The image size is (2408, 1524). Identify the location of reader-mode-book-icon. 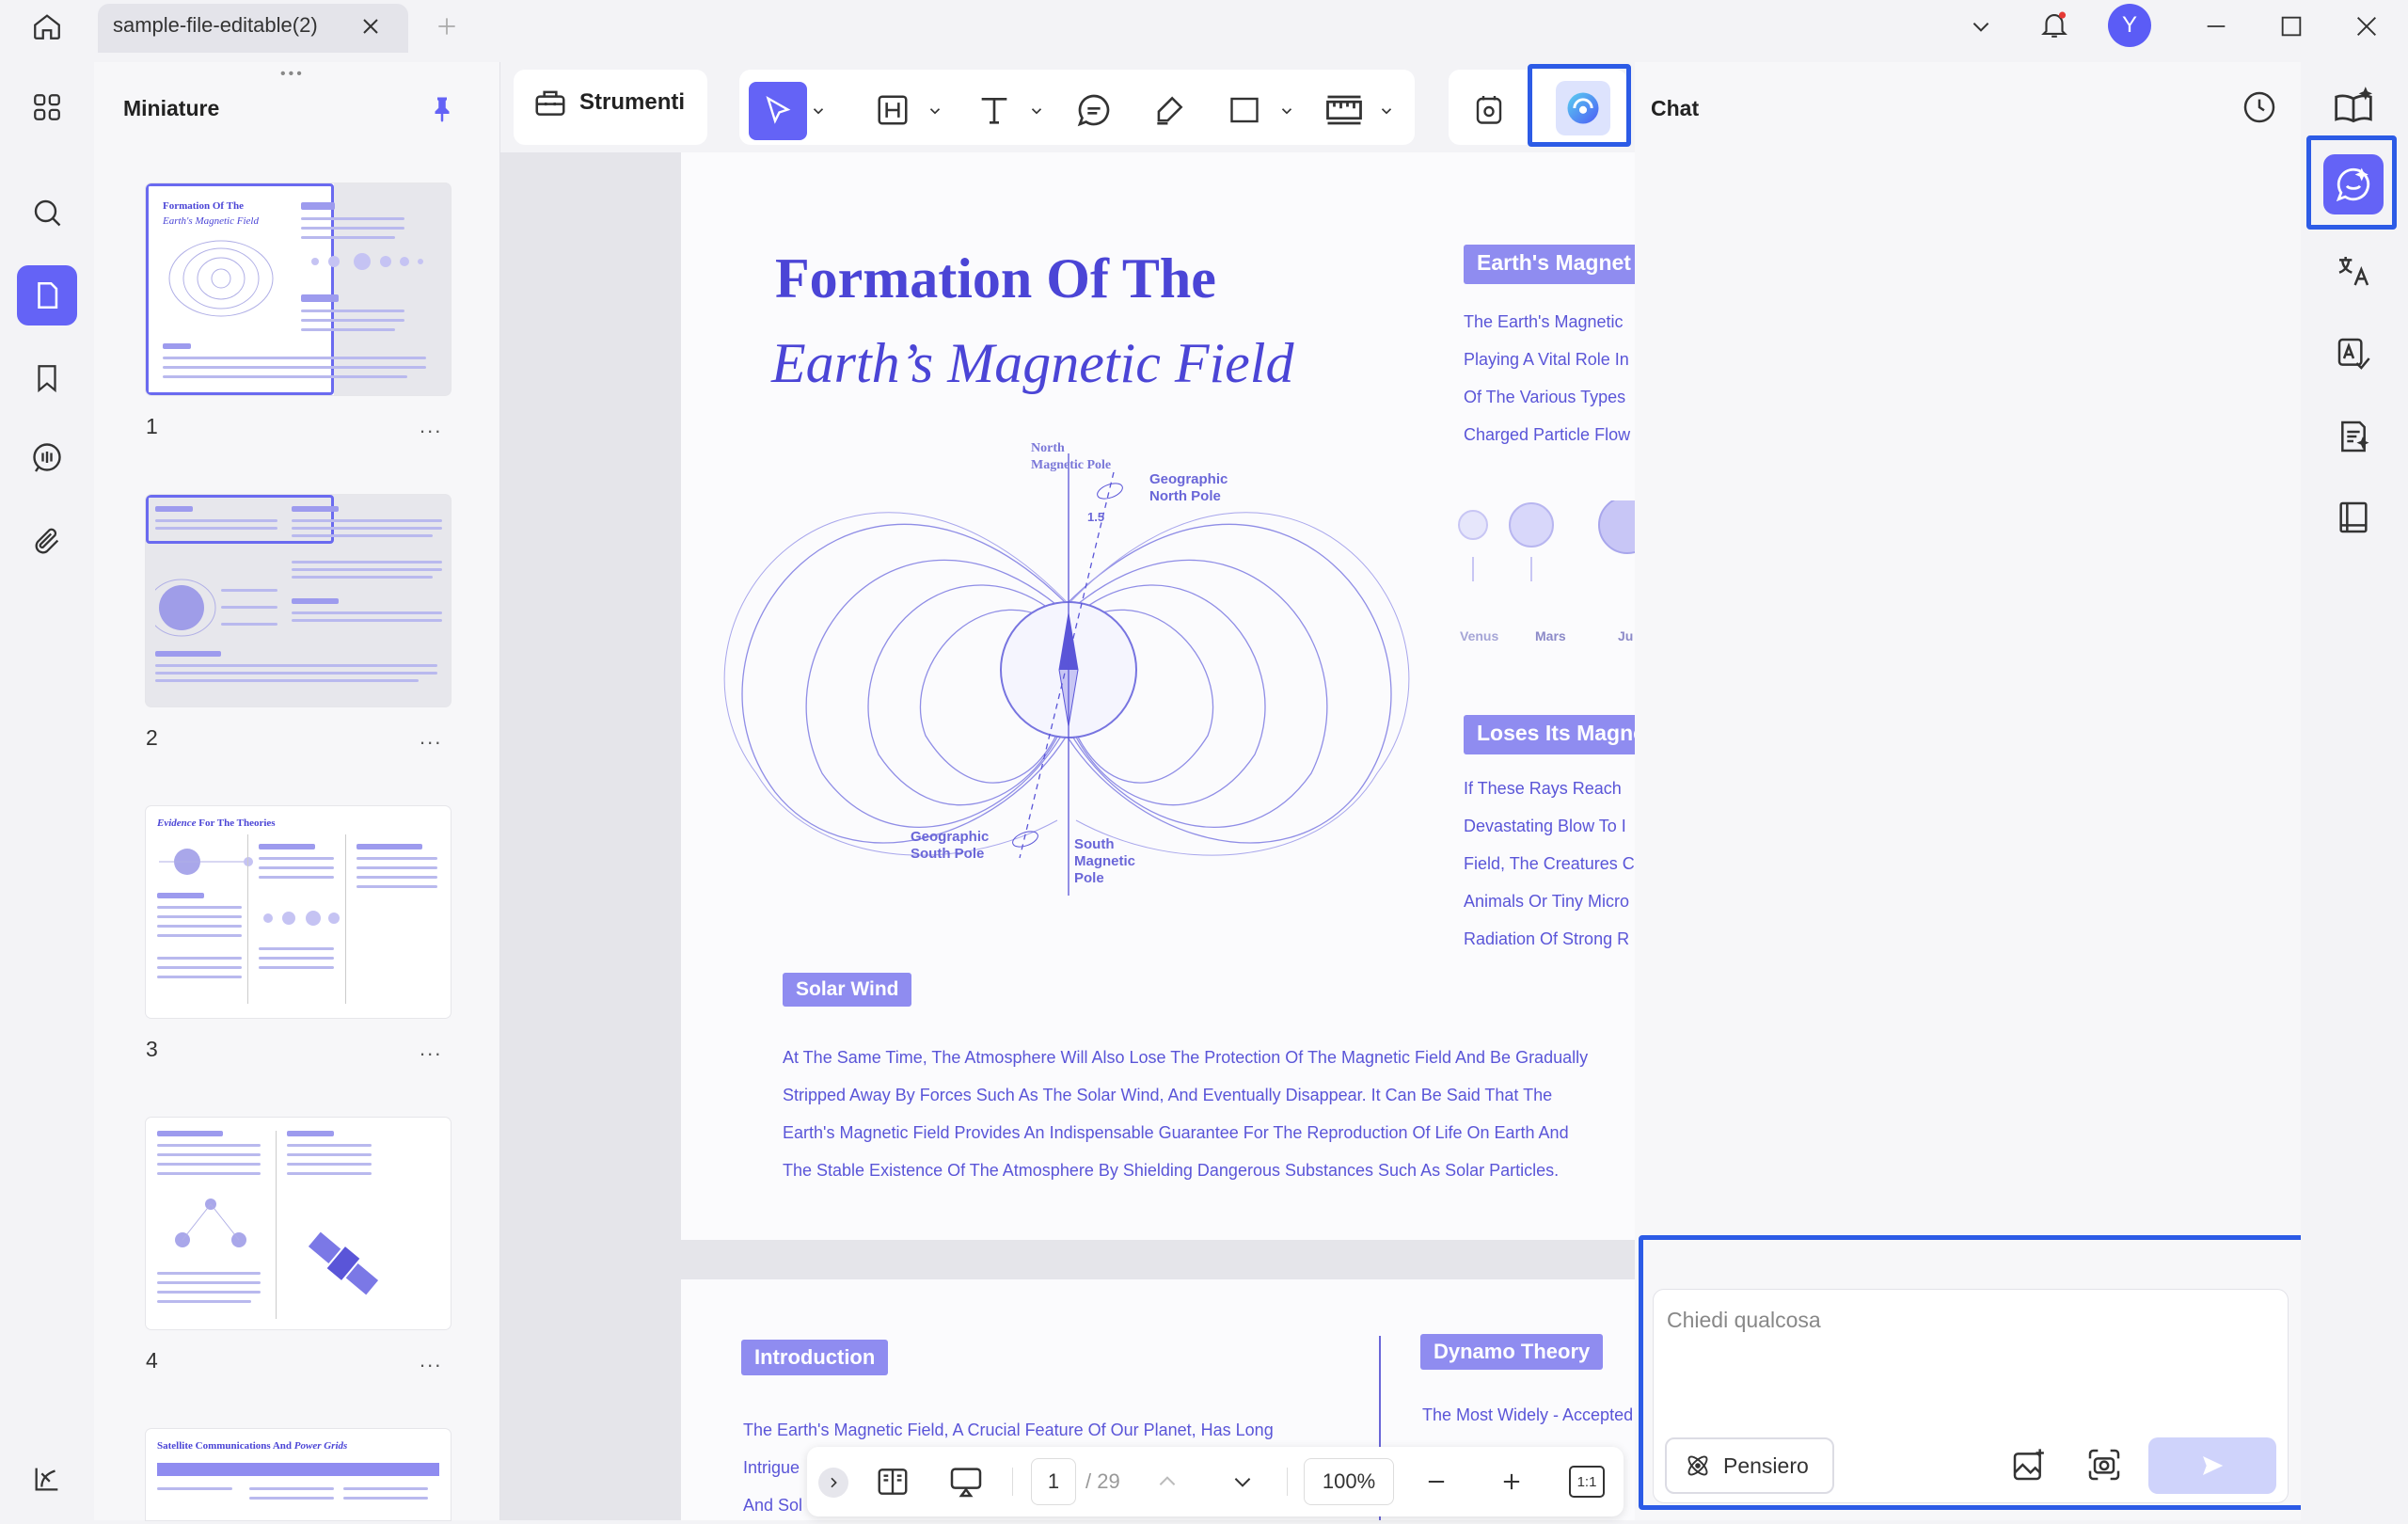
(2353, 107).